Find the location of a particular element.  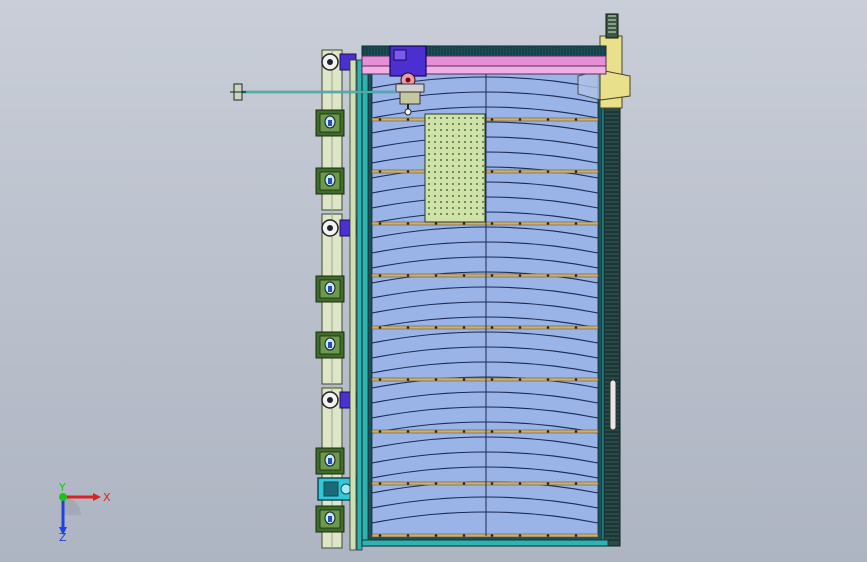

perforated-plate is located at coordinates (455, 168).